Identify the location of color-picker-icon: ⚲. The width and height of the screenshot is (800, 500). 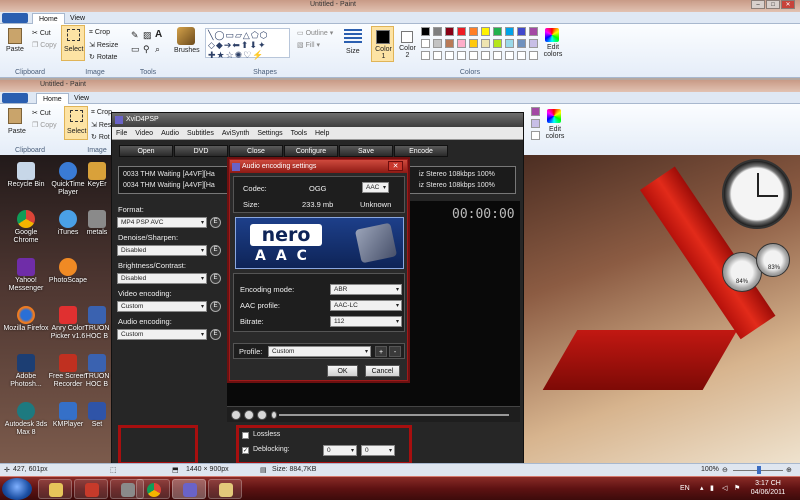
(146, 49).